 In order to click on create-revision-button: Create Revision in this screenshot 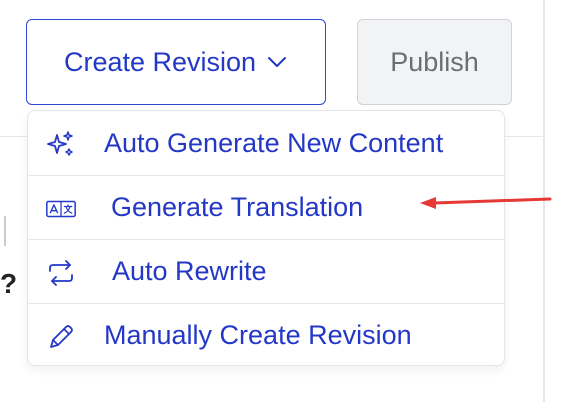, I will do `click(176, 62)`.